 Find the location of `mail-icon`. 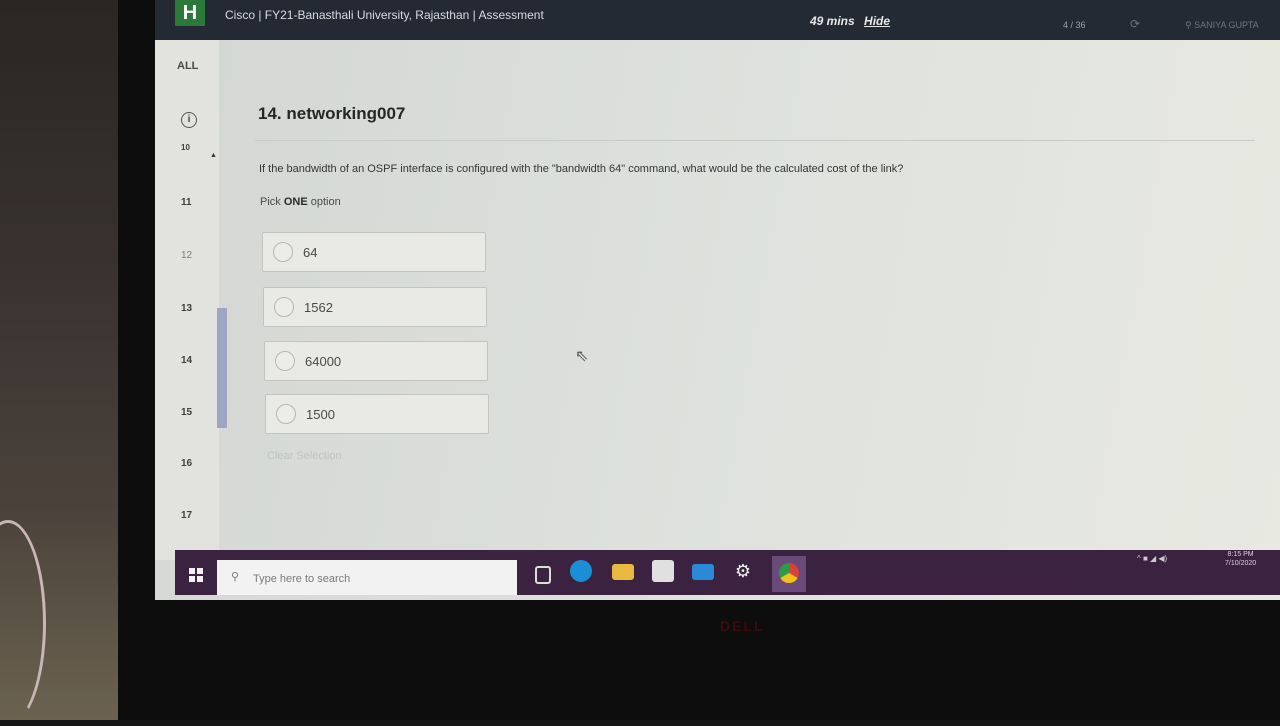

mail-icon is located at coordinates (703, 572).